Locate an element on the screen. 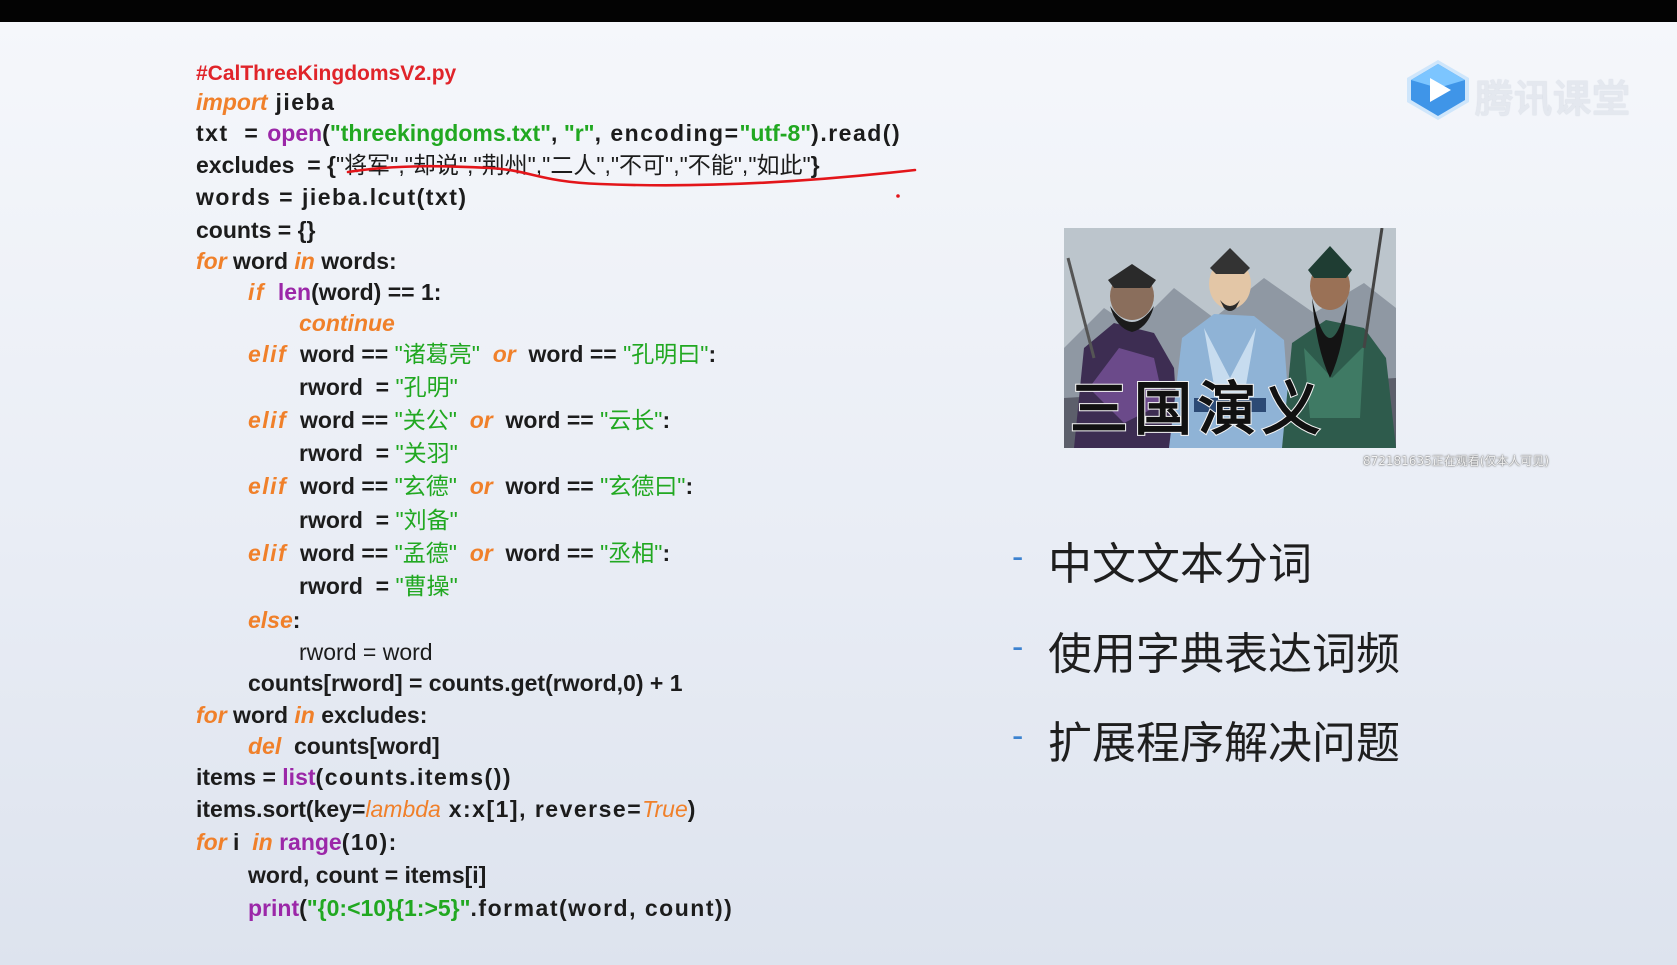 This screenshot has width=1677, height=965. code-text: x:x[1], reverse= is located at coordinates (541, 809).